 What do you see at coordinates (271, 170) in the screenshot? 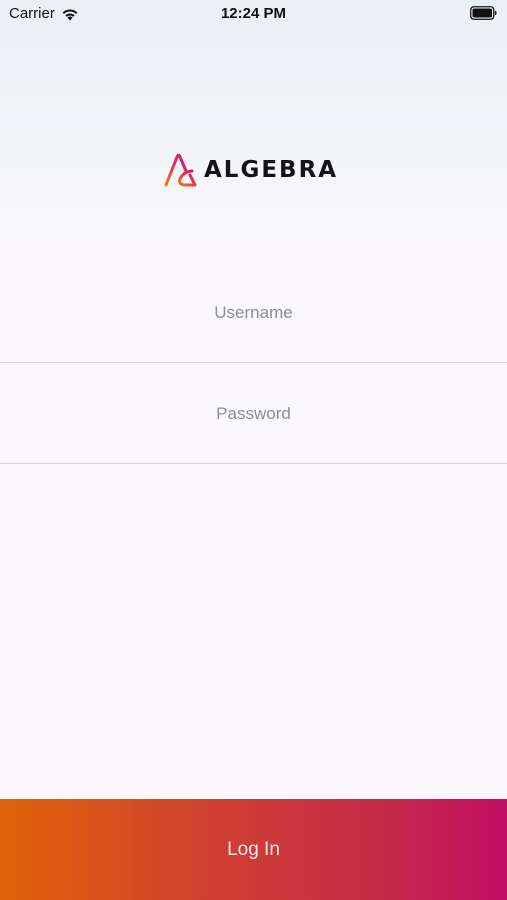
I see `brand-name: ALGEBRA` at bounding box center [271, 170].